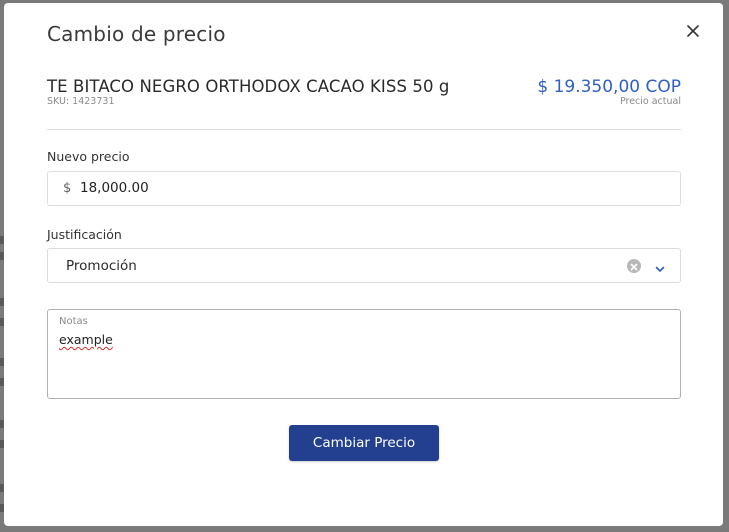 The height and width of the screenshot is (532, 729). I want to click on new-price-label: Nuevo precio, so click(88, 156).